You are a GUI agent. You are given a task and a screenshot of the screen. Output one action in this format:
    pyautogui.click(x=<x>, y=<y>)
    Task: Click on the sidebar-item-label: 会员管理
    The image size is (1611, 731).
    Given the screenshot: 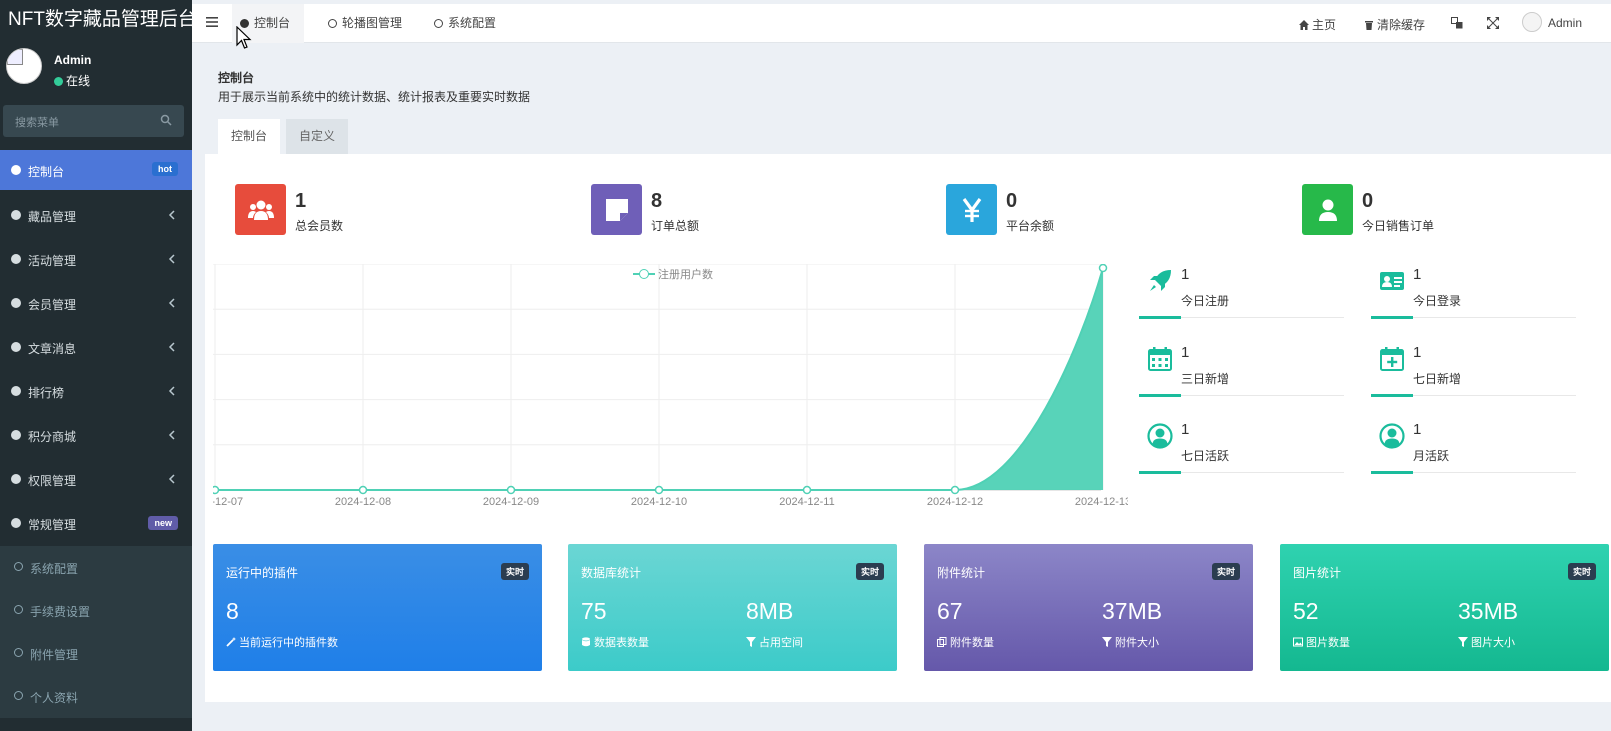 What is the action you would take?
    pyautogui.click(x=52, y=305)
    